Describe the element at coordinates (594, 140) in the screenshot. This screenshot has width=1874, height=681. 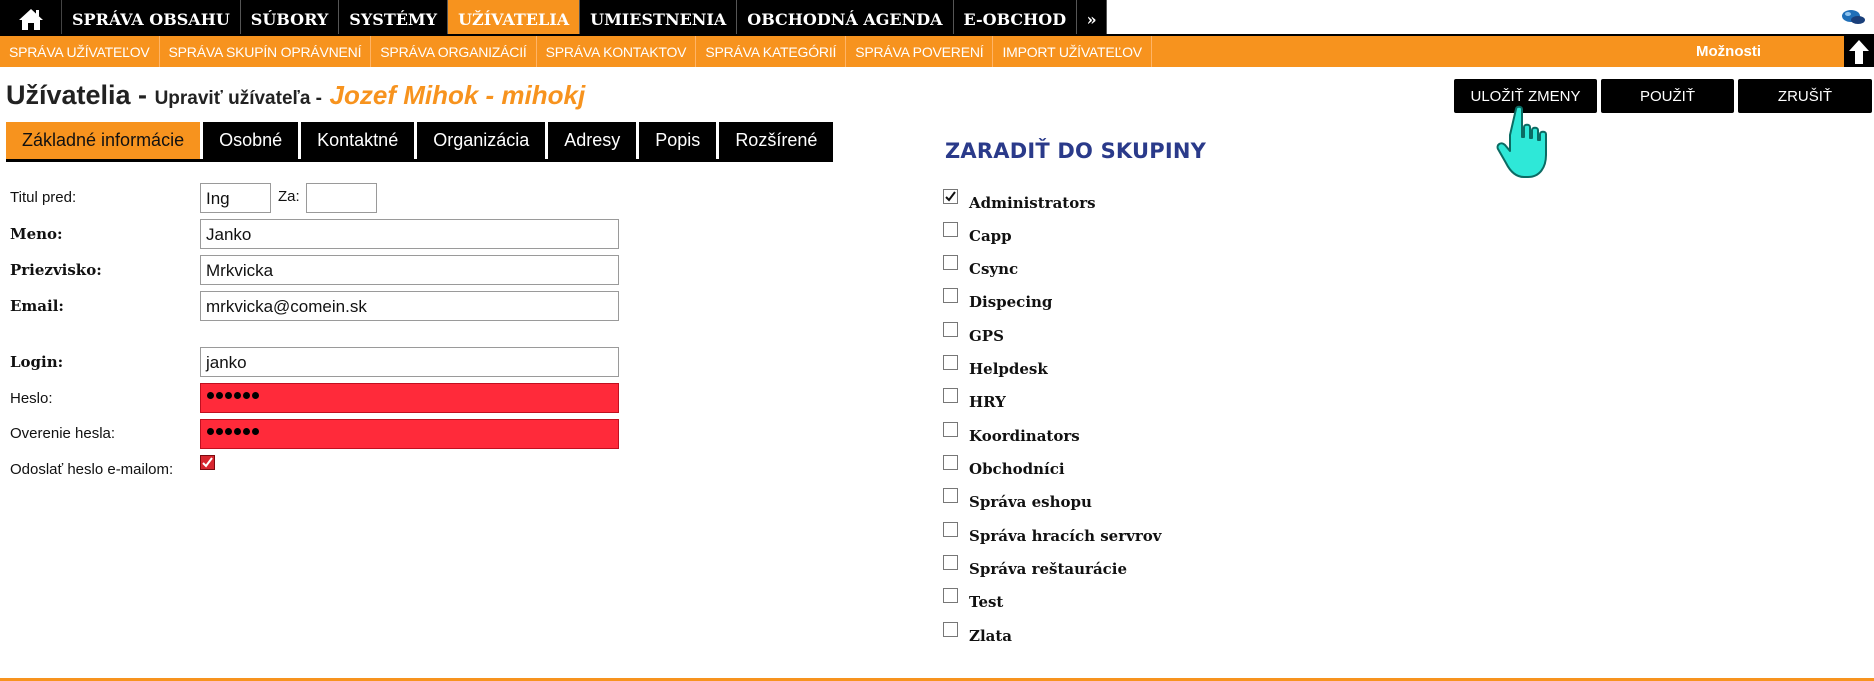
I see `tab-adresy: Adresy` at that location.